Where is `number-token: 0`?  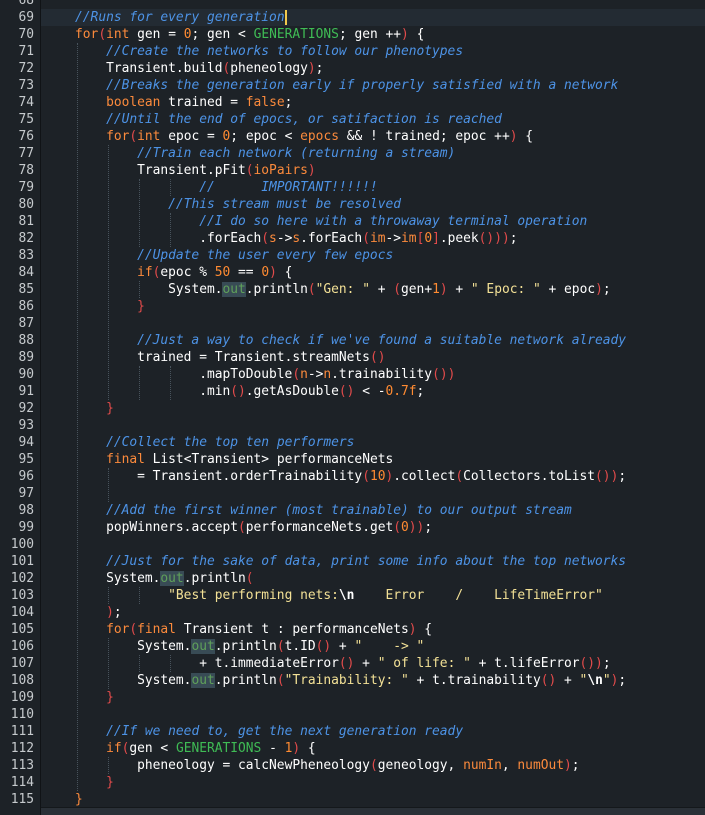
number-token: 0 is located at coordinates (428, 238).